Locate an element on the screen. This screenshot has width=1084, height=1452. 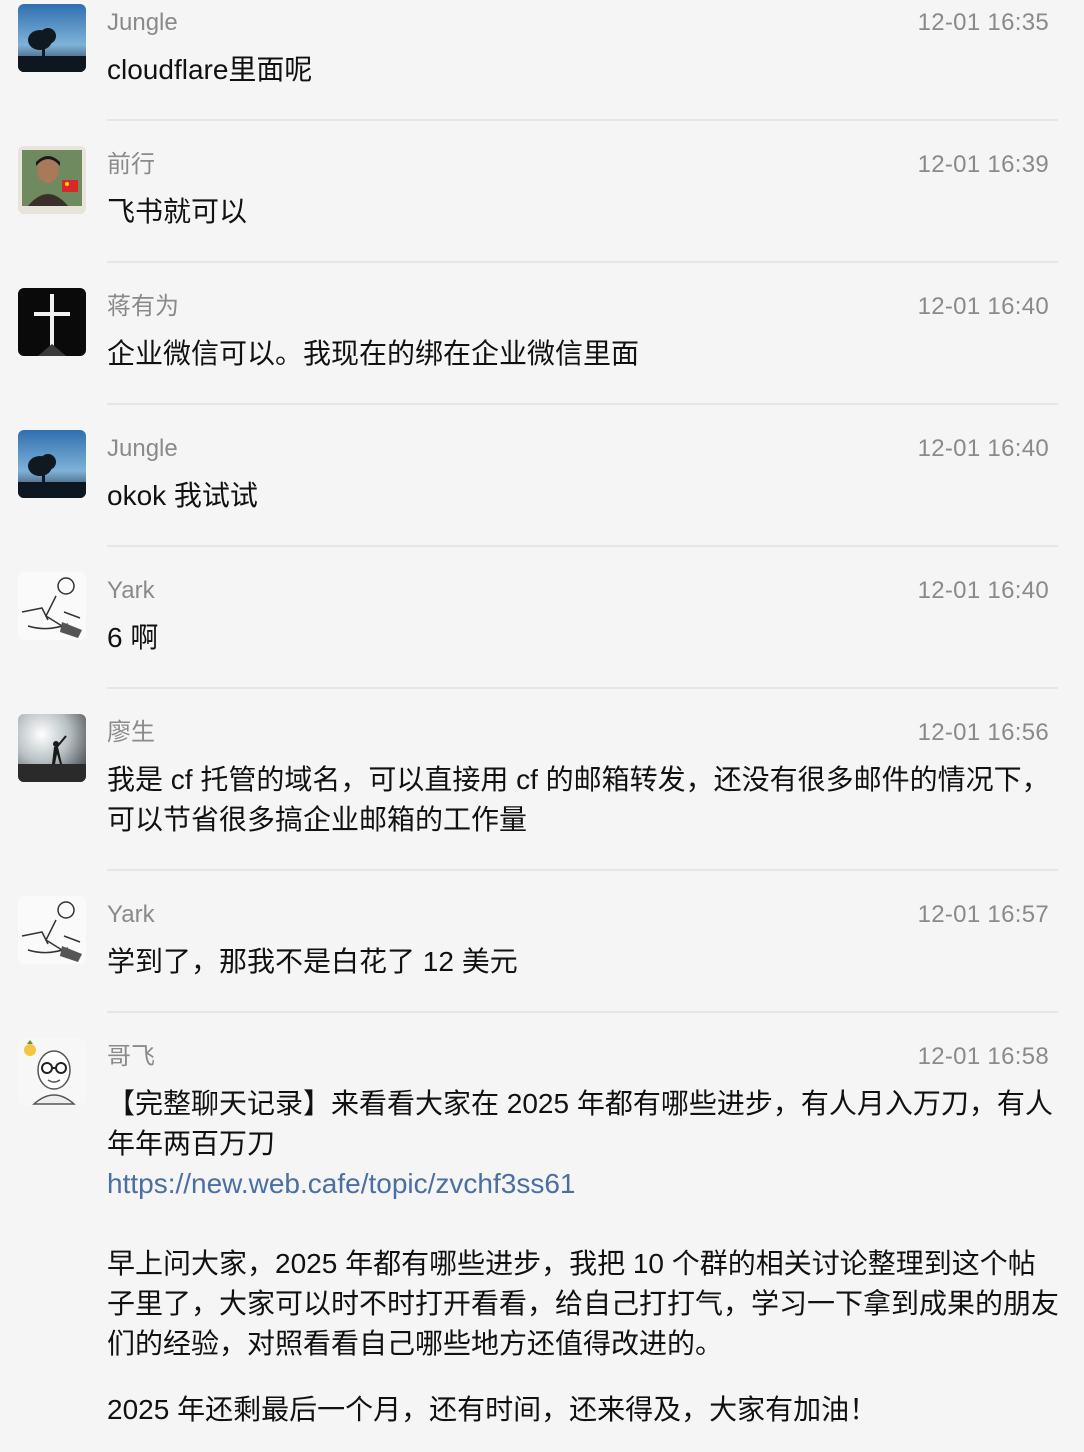
message-line: 可以节省很多搞企业邮箱的工作量 is located at coordinates (317, 819).